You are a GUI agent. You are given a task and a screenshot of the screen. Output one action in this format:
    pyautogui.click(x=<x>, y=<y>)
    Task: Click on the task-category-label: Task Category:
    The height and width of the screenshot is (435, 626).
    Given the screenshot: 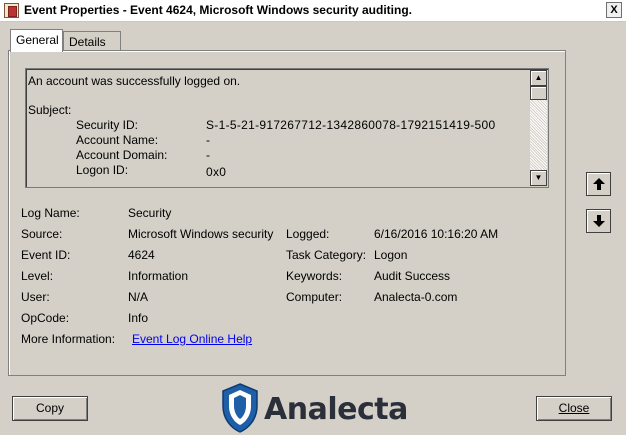 What is the action you would take?
    pyautogui.click(x=326, y=255)
    